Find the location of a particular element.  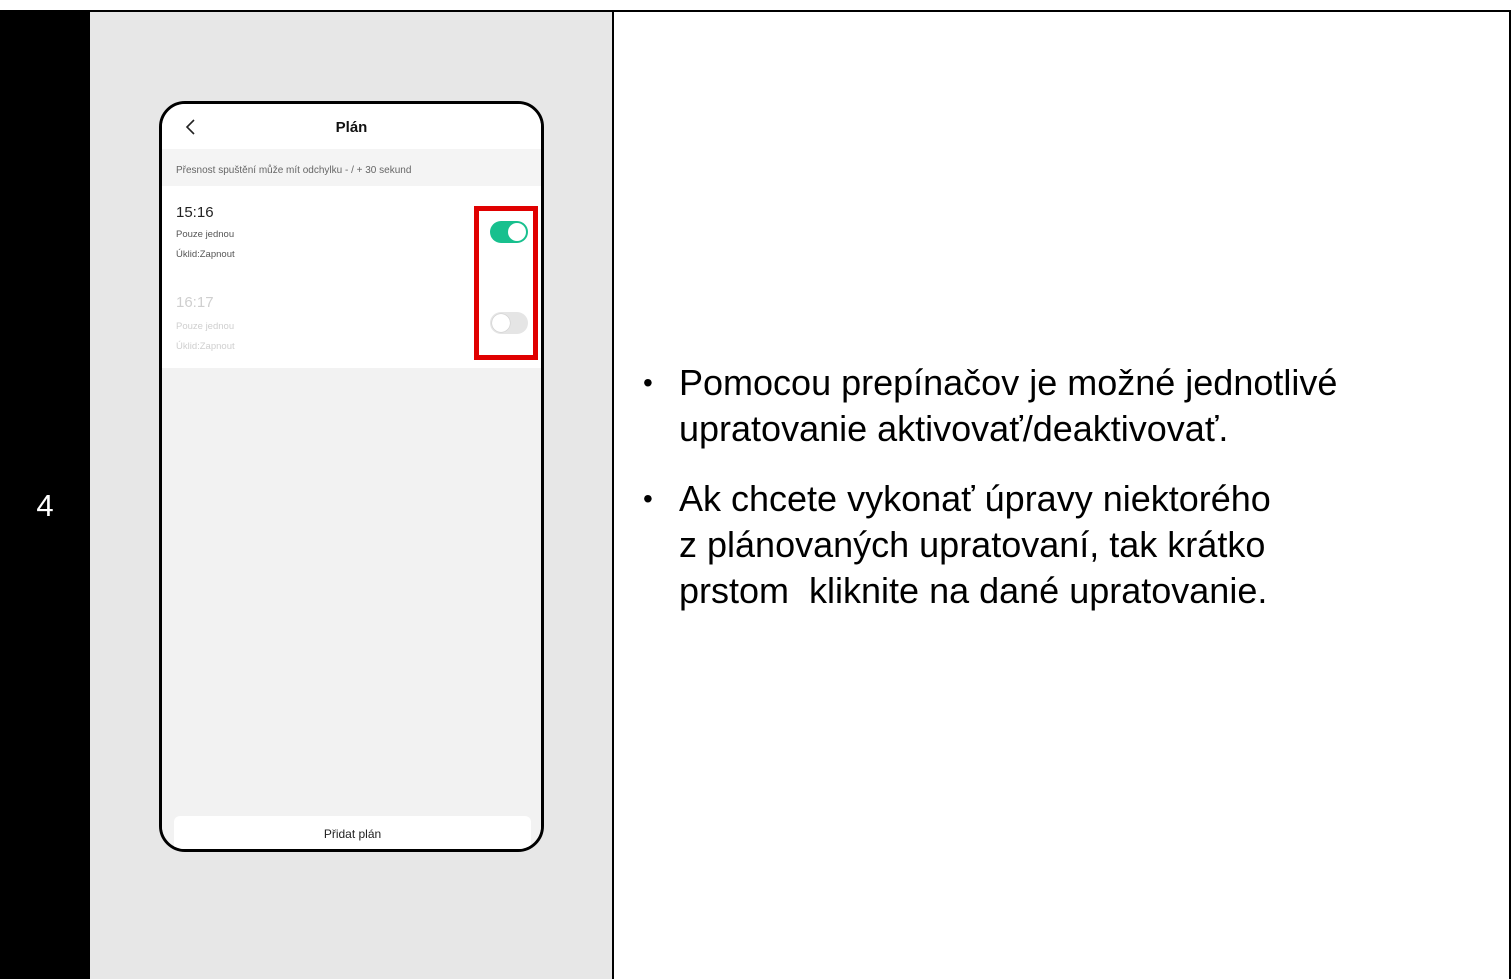

phone-header: Plán is located at coordinates (351, 128).